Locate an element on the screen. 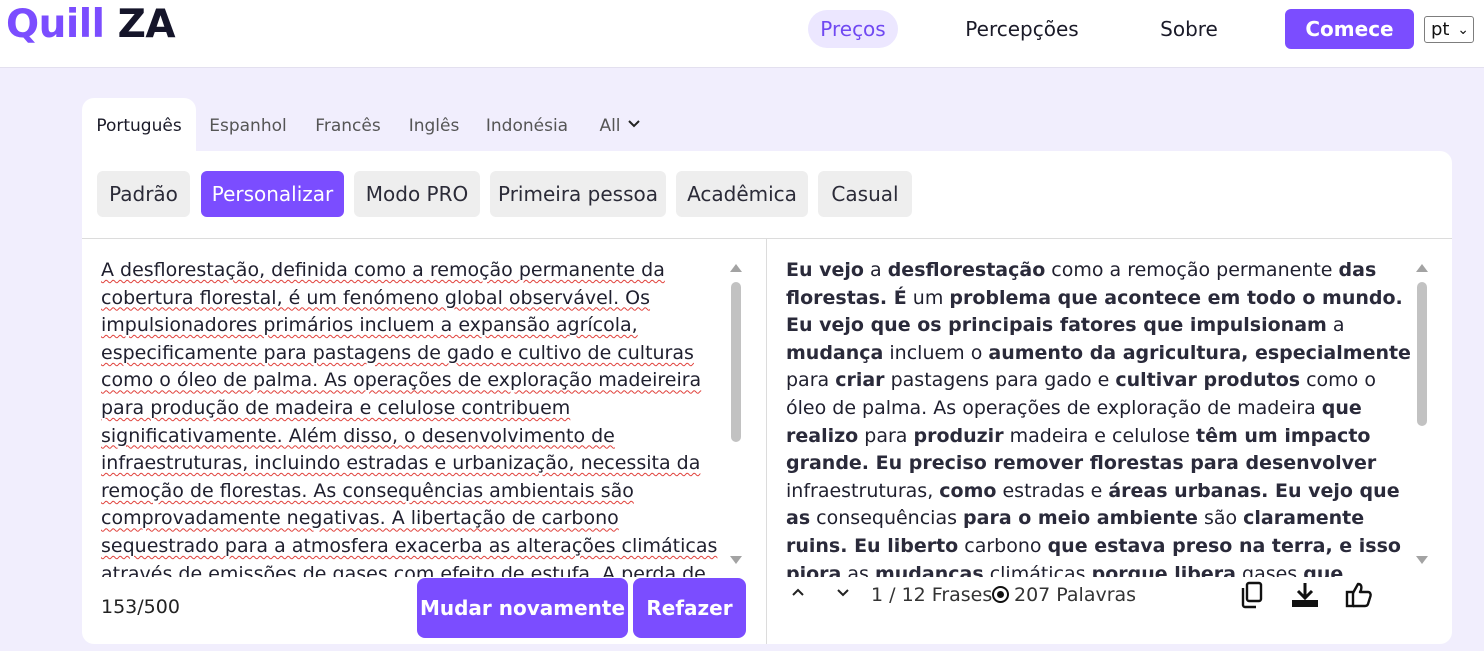 The width and height of the screenshot is (1484, 651). unchanged-phrase: as is located at coordinates (858, 569).